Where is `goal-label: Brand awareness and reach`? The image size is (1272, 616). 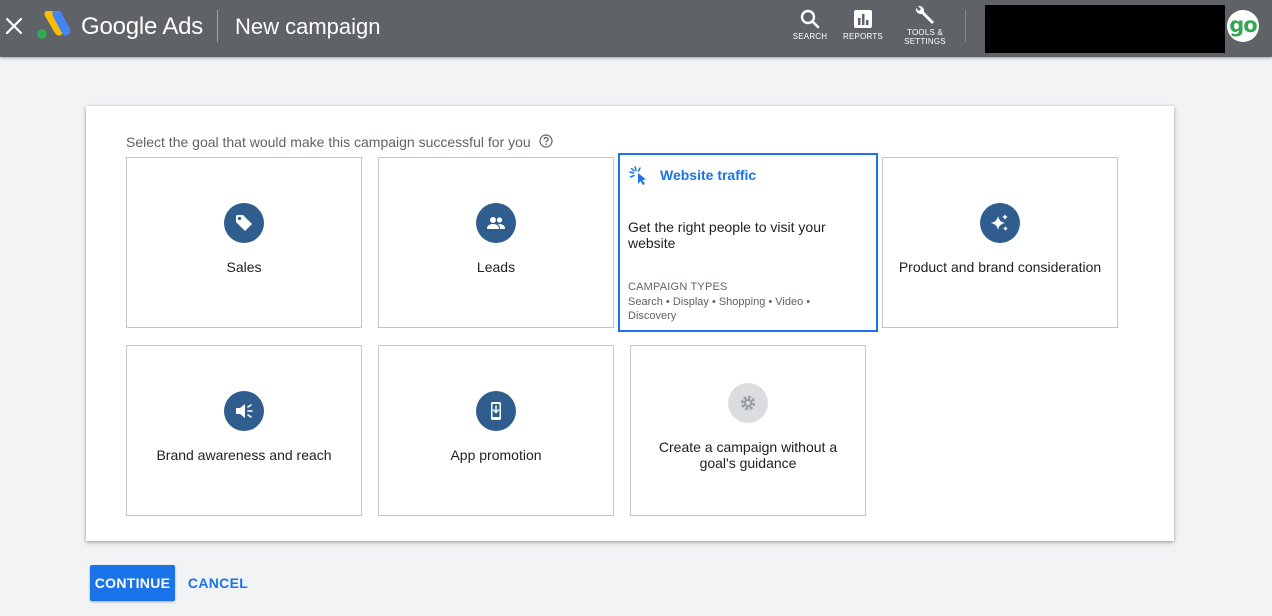
goal-label: Brand awareness and reach is located at coordinates (244, 455).